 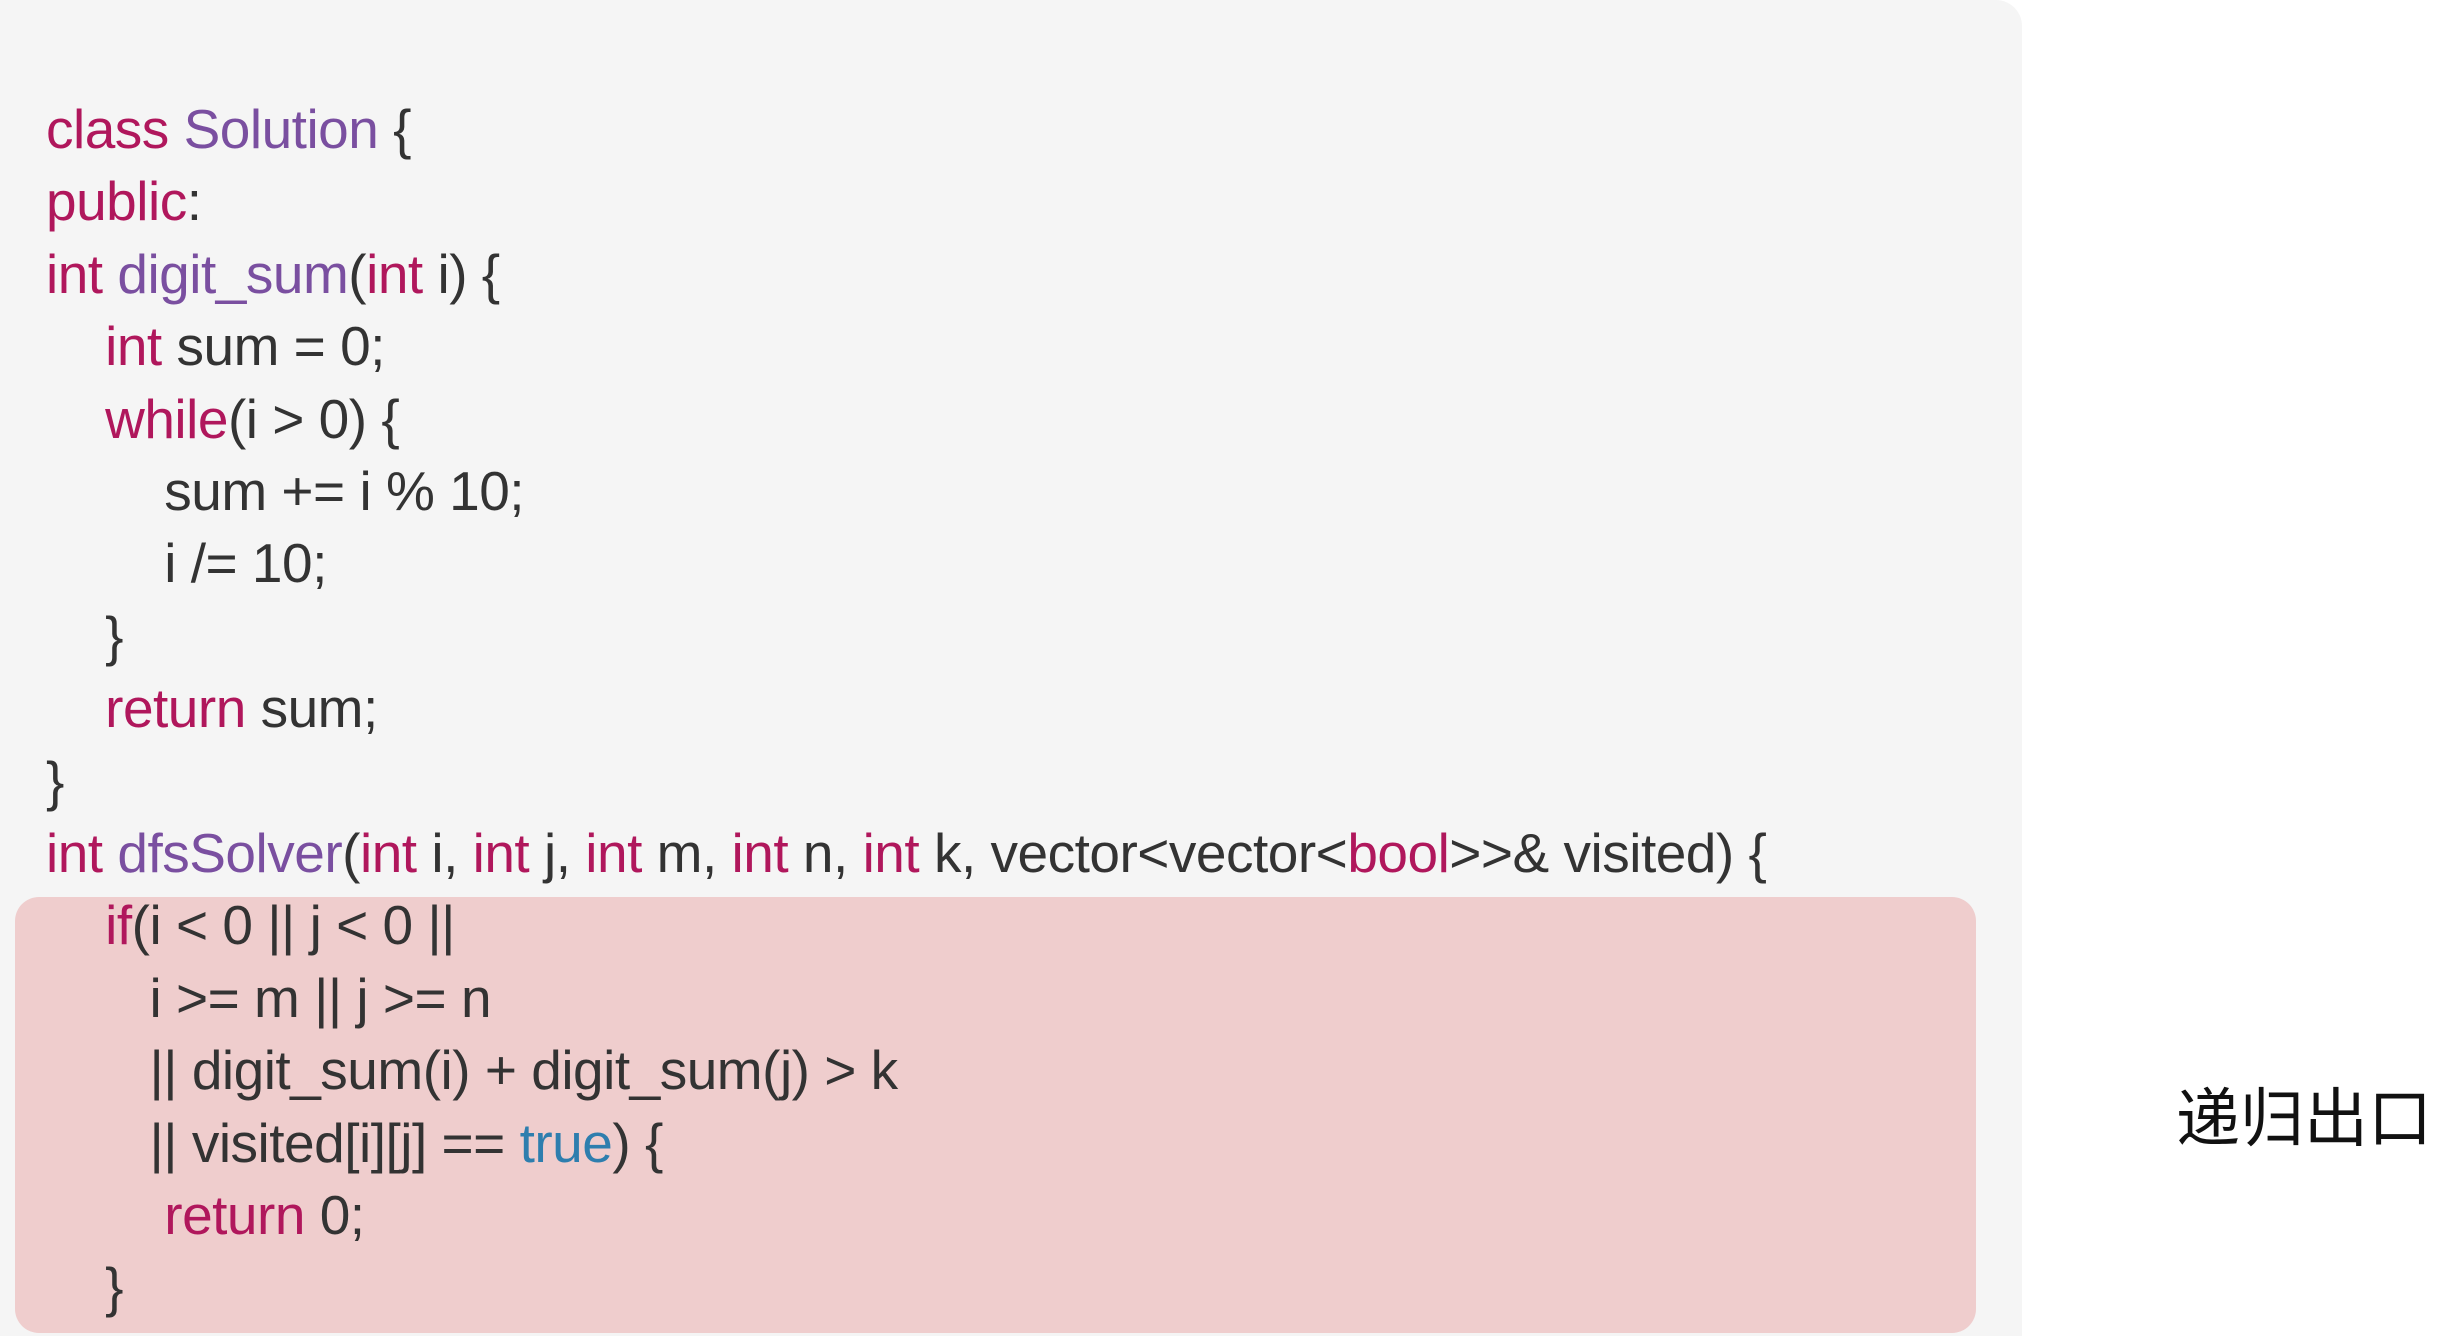 I want to click on code-keyword: if, so click(x=118, y=925).